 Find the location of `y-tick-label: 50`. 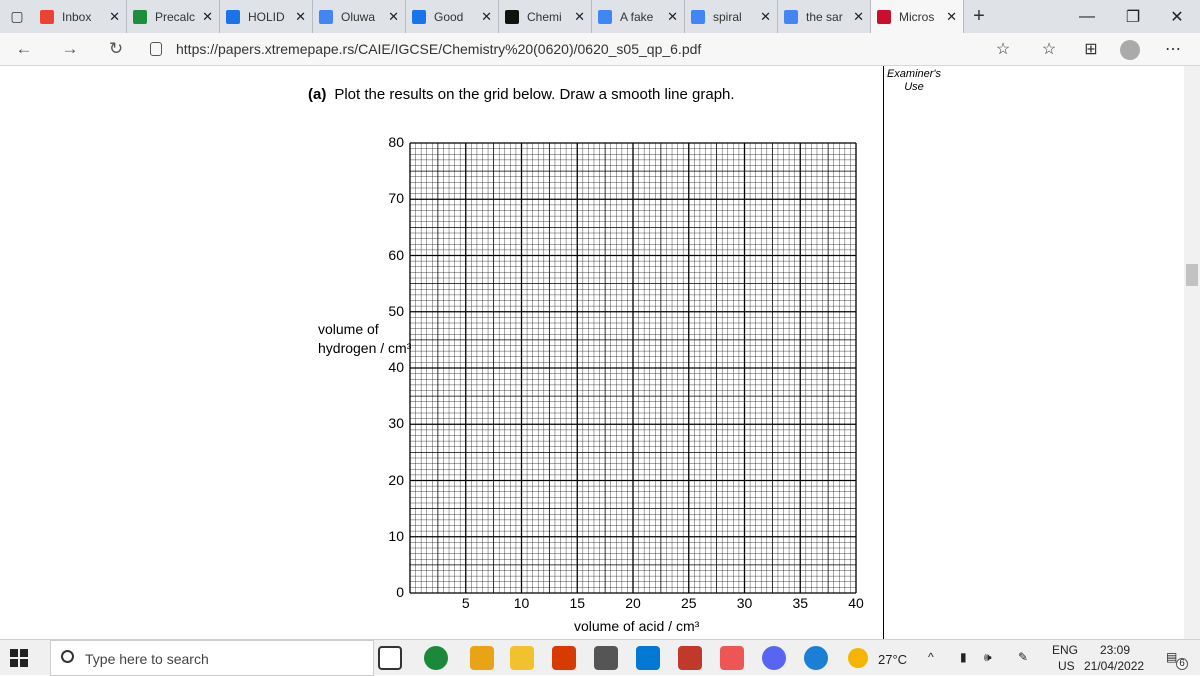

y-tick-label: 50 is located at coordinates (396, 310).